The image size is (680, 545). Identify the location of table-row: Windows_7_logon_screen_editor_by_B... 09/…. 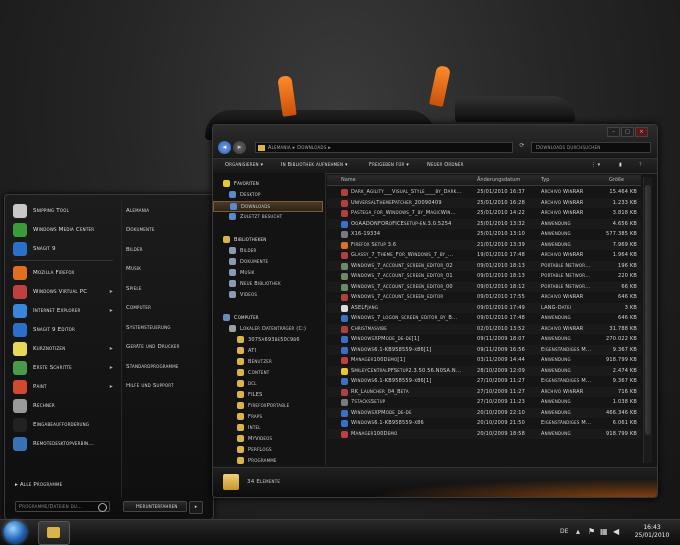
(484, 318).